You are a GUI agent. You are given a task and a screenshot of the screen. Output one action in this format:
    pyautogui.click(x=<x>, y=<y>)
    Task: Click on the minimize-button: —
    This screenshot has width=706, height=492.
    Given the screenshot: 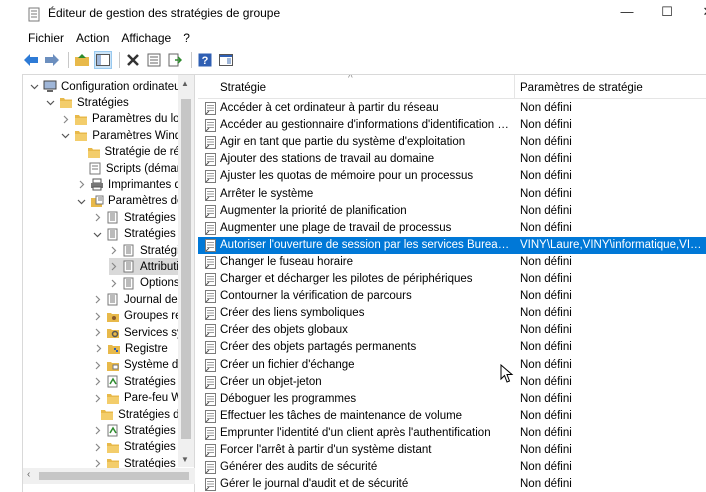 What is the action you would take?
    pyautogui.click(x=627, y=14)
    